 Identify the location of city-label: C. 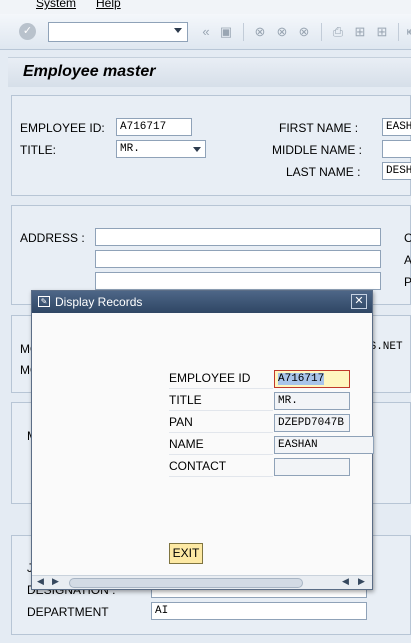
(407, 238).